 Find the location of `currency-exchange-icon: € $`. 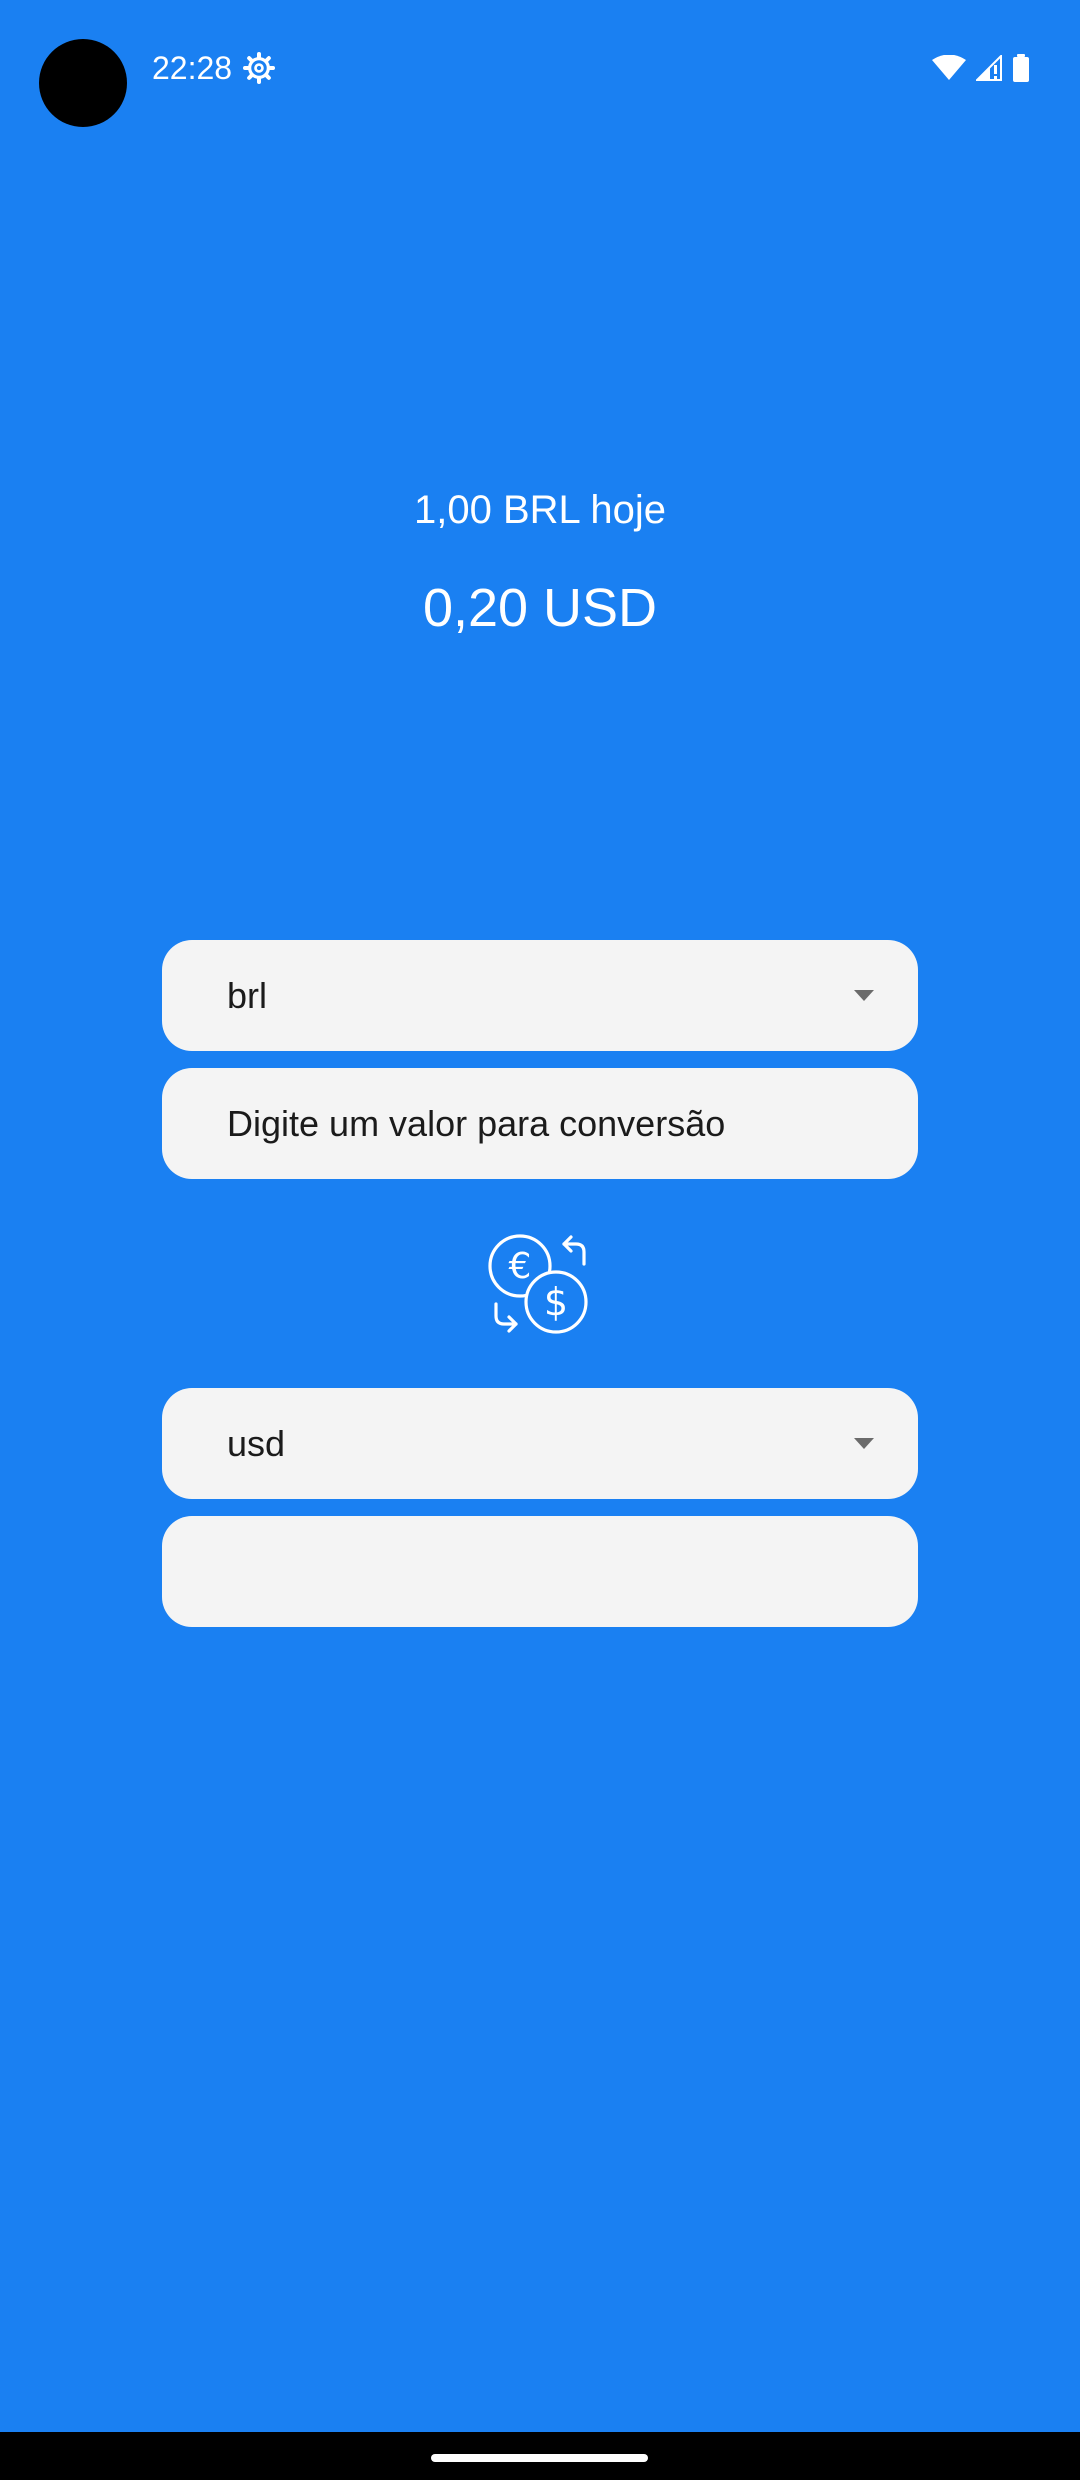

currency-exchange-icon: € $ is located at coordinates (540, 1284).